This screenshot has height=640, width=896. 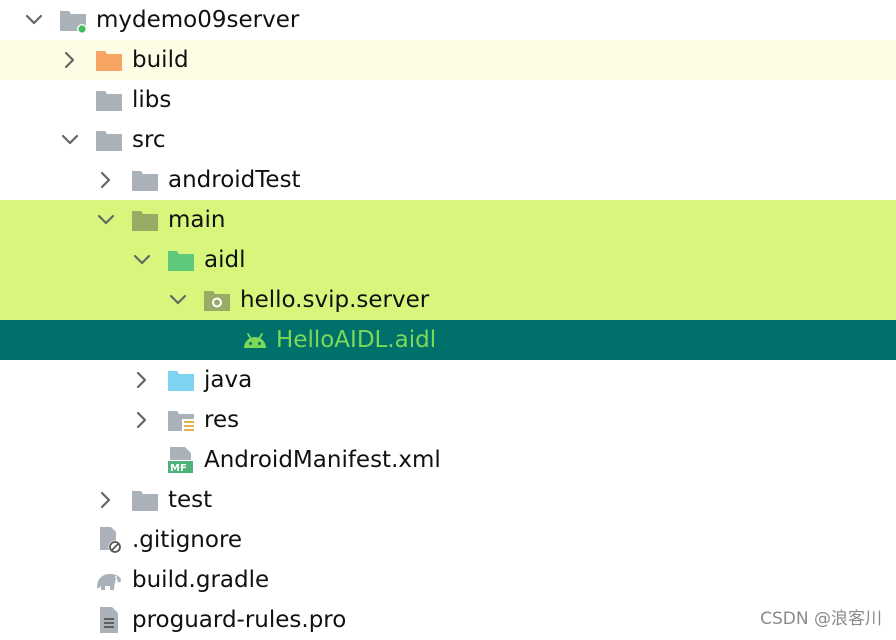 I want to click on gradle-elephant-icon, so click(x=109, y=580).